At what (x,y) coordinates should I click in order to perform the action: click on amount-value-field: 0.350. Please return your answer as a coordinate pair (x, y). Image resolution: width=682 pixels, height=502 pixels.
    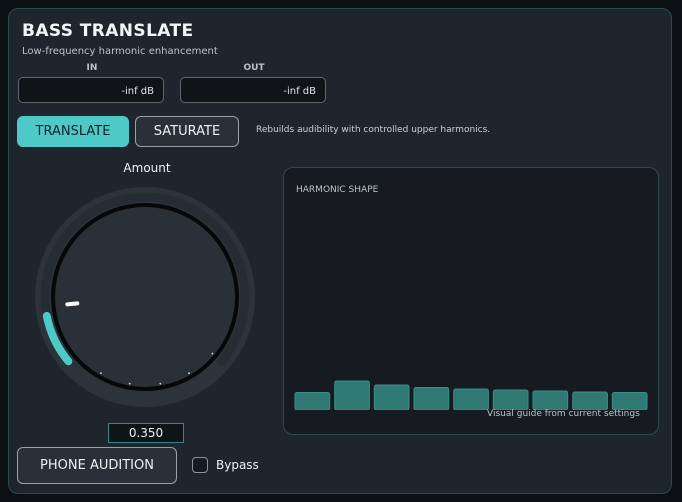
    Looking at the image, I should click on (146, 433).